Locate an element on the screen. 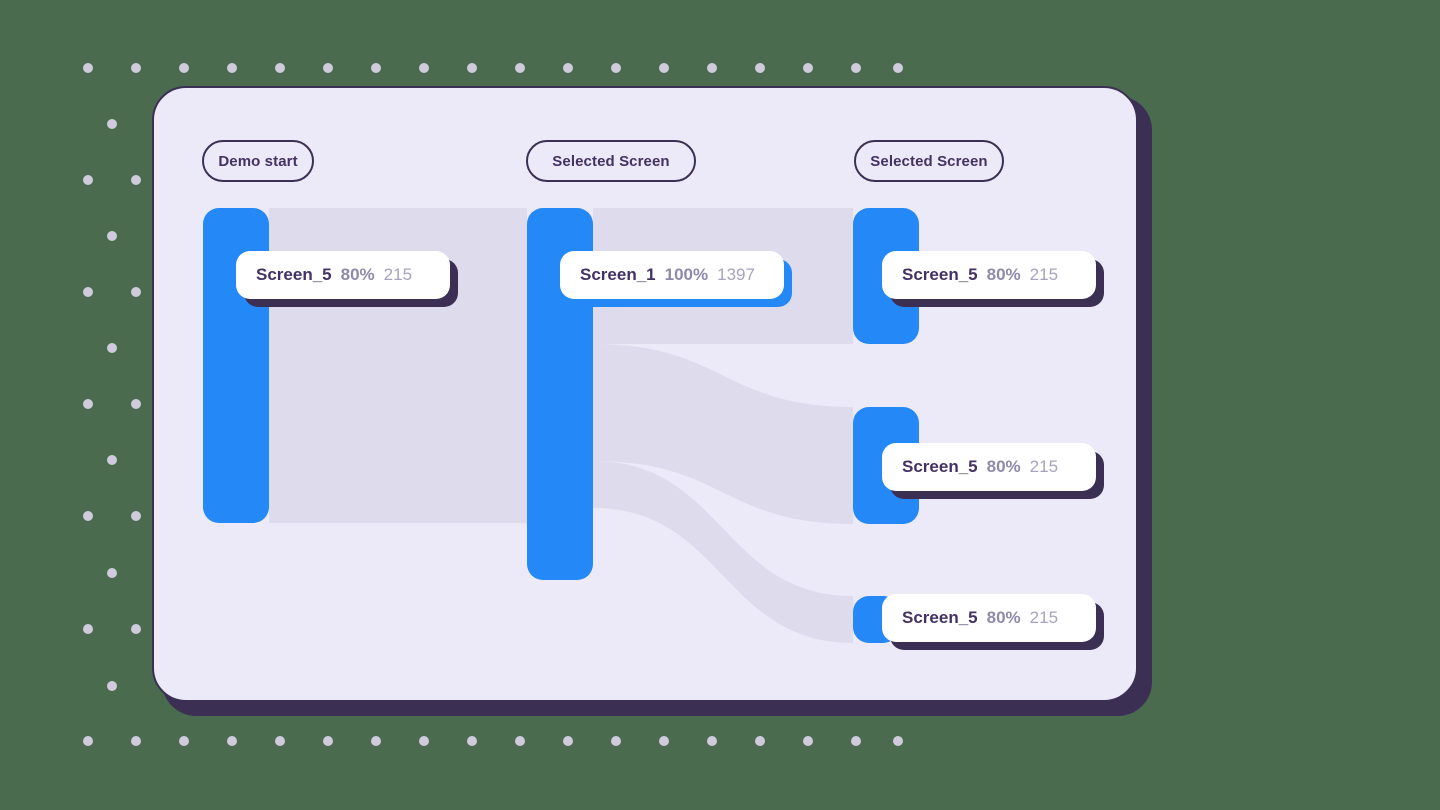 The image size is (1440, 810). column-header-pill-2: Selected Screen is located at coordinates (611, 161).